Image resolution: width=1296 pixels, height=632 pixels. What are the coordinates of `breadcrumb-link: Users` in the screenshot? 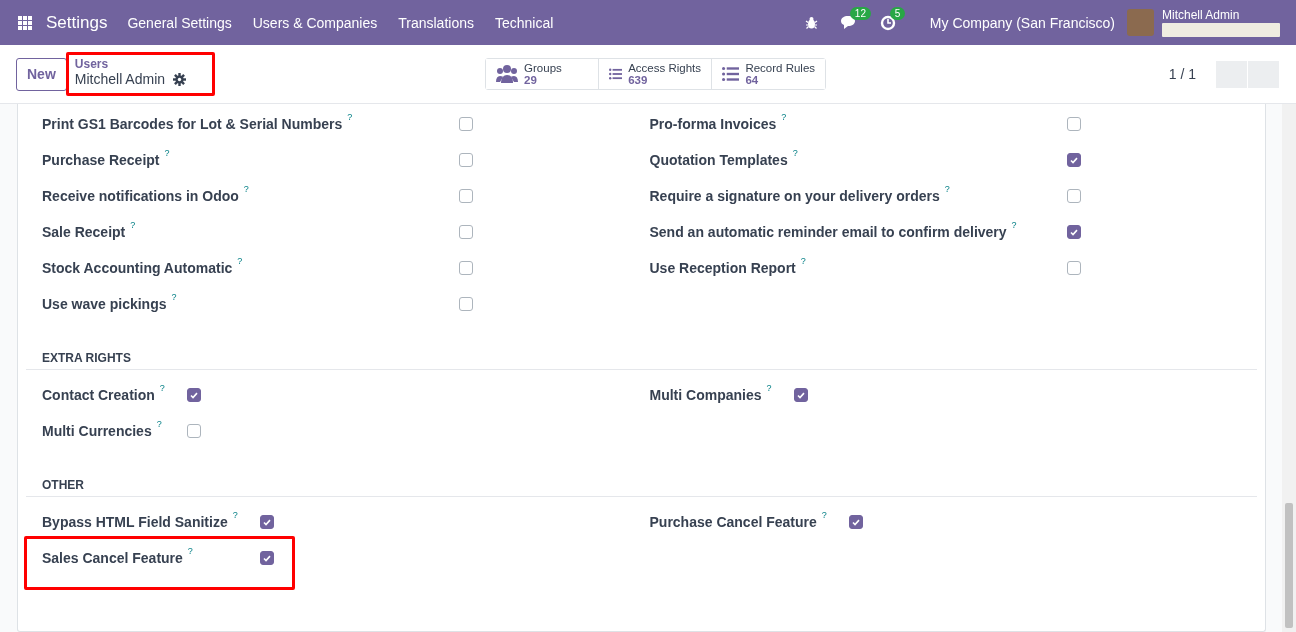 It's located at (130, 64).